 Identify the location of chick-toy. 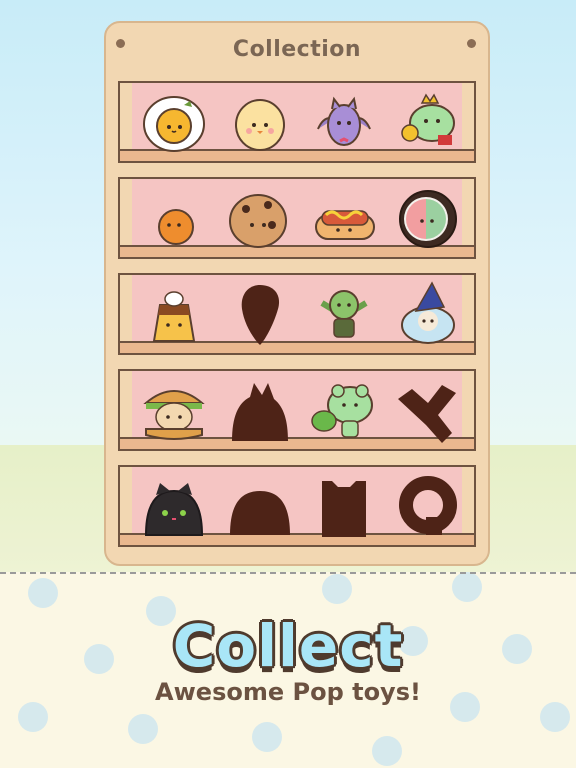
(260, 122).